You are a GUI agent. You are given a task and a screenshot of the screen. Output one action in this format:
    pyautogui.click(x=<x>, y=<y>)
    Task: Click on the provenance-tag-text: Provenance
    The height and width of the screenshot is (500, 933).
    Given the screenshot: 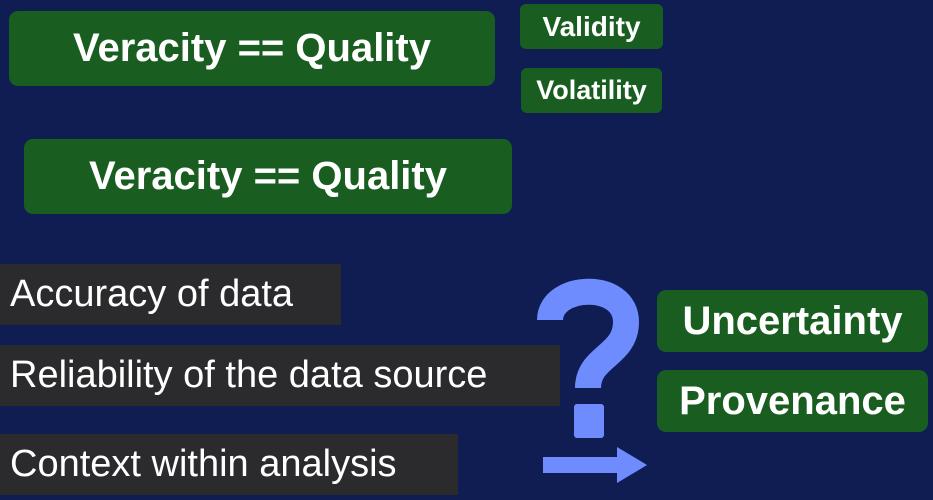 What is the action you would take?
    pyautogui.click(x=792, y=400)
    